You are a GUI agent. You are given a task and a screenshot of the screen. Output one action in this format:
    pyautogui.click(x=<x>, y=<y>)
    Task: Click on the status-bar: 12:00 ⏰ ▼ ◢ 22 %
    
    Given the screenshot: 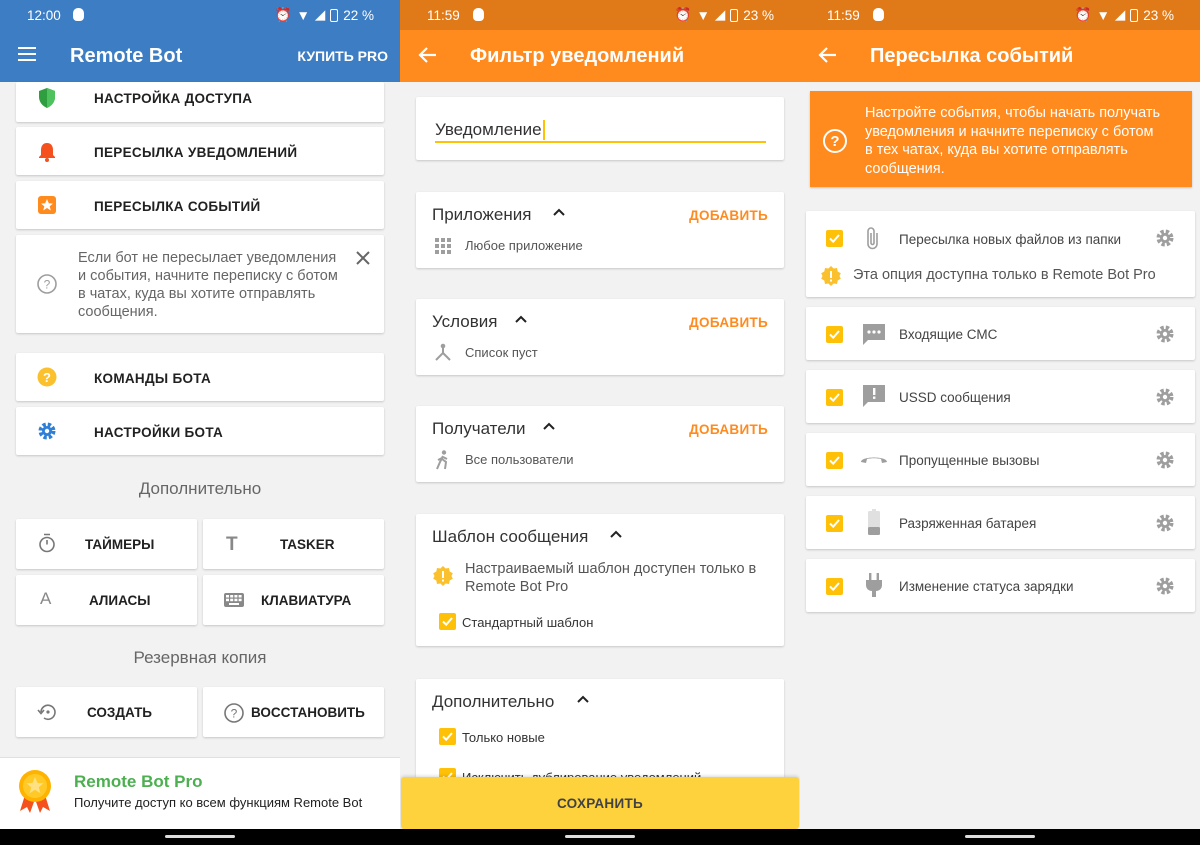 What is the action you would take?
    pyautogui.click(x=200, y=15)
    